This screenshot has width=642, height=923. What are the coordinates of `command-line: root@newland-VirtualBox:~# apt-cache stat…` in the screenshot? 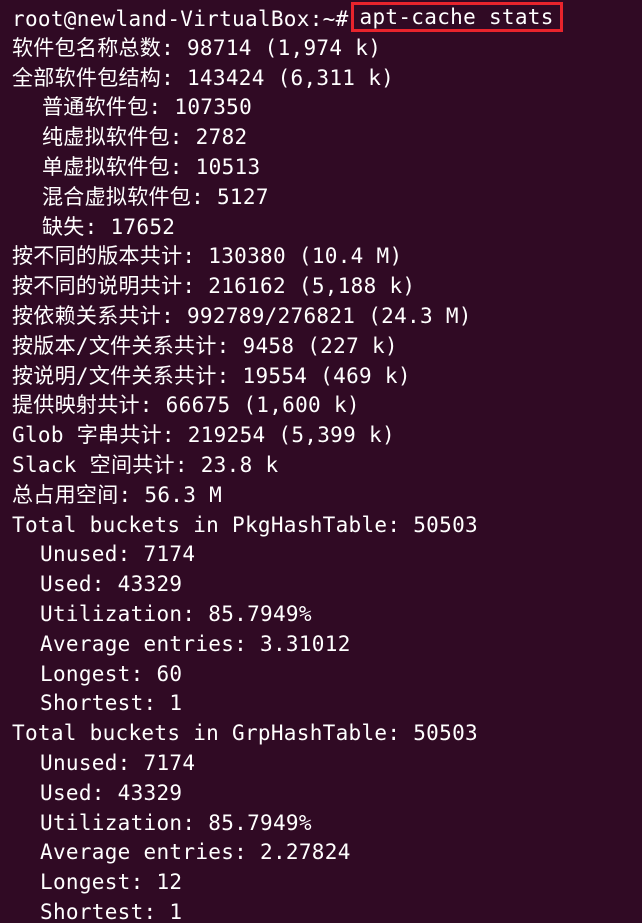 It's located at (327, 18).